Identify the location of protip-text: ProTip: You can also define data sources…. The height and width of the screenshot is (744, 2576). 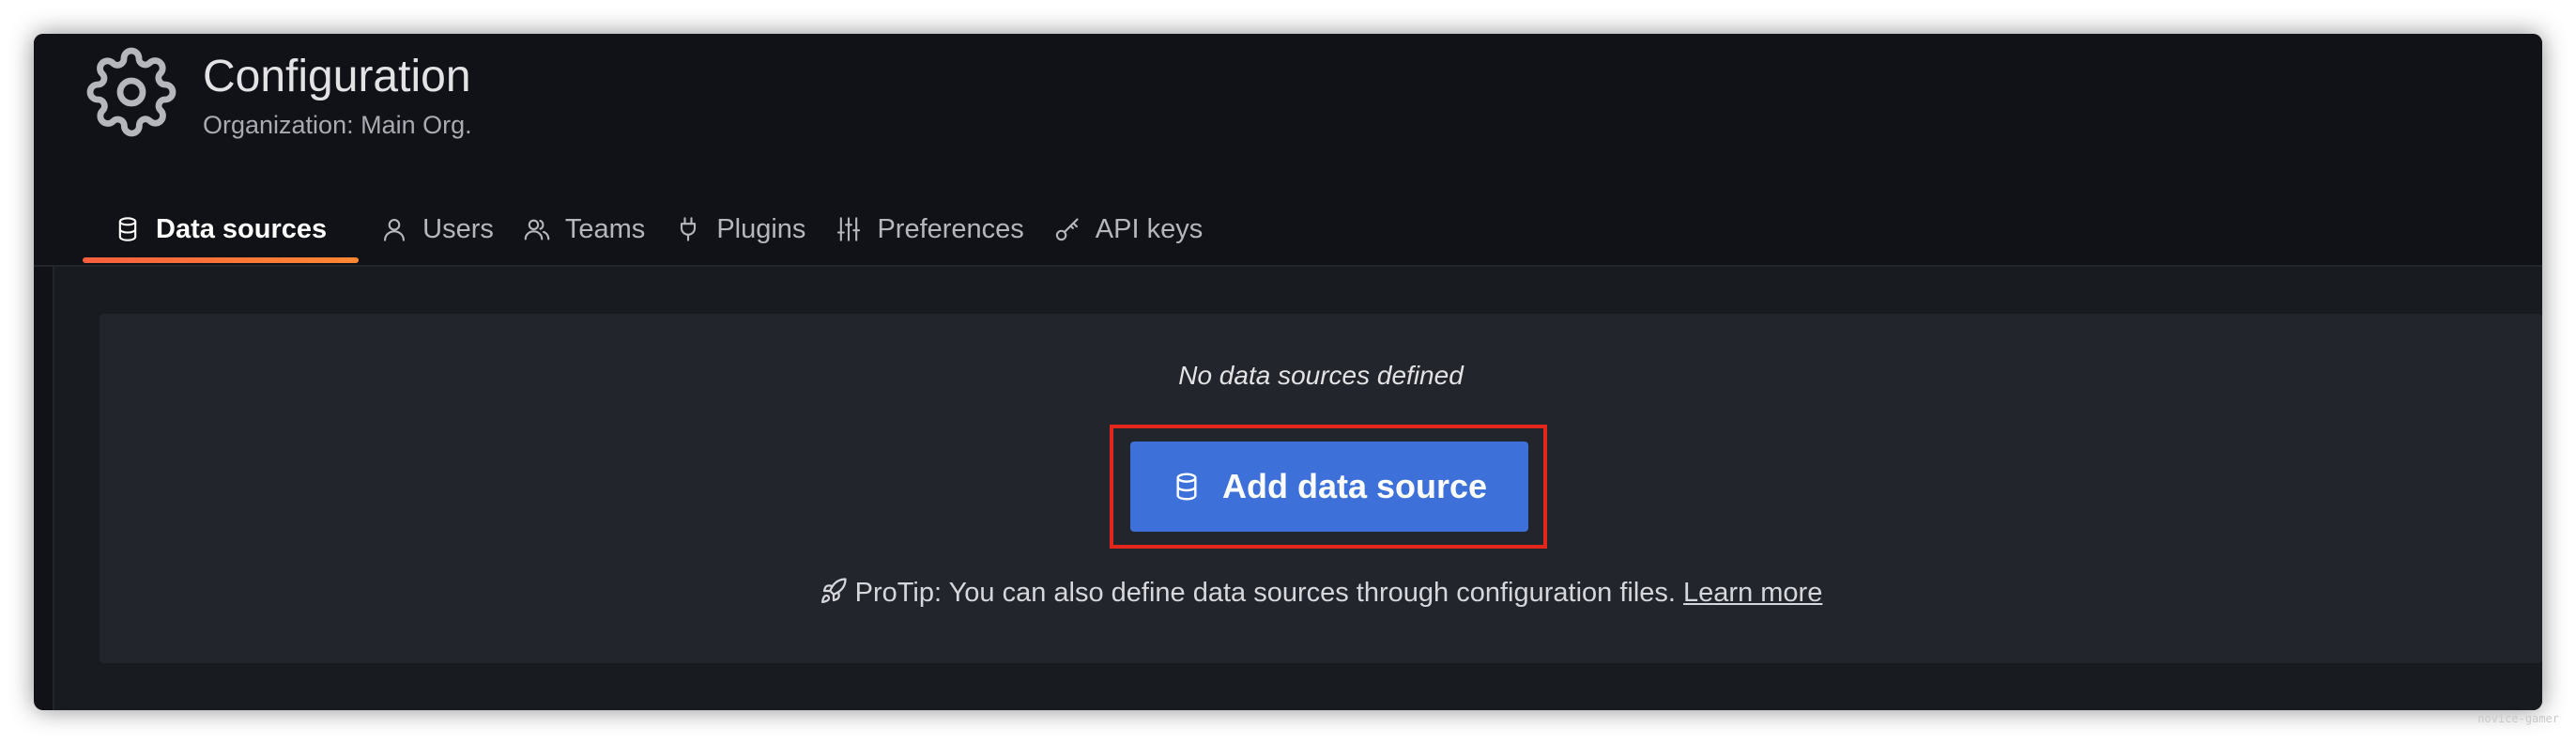
(1265, 593).